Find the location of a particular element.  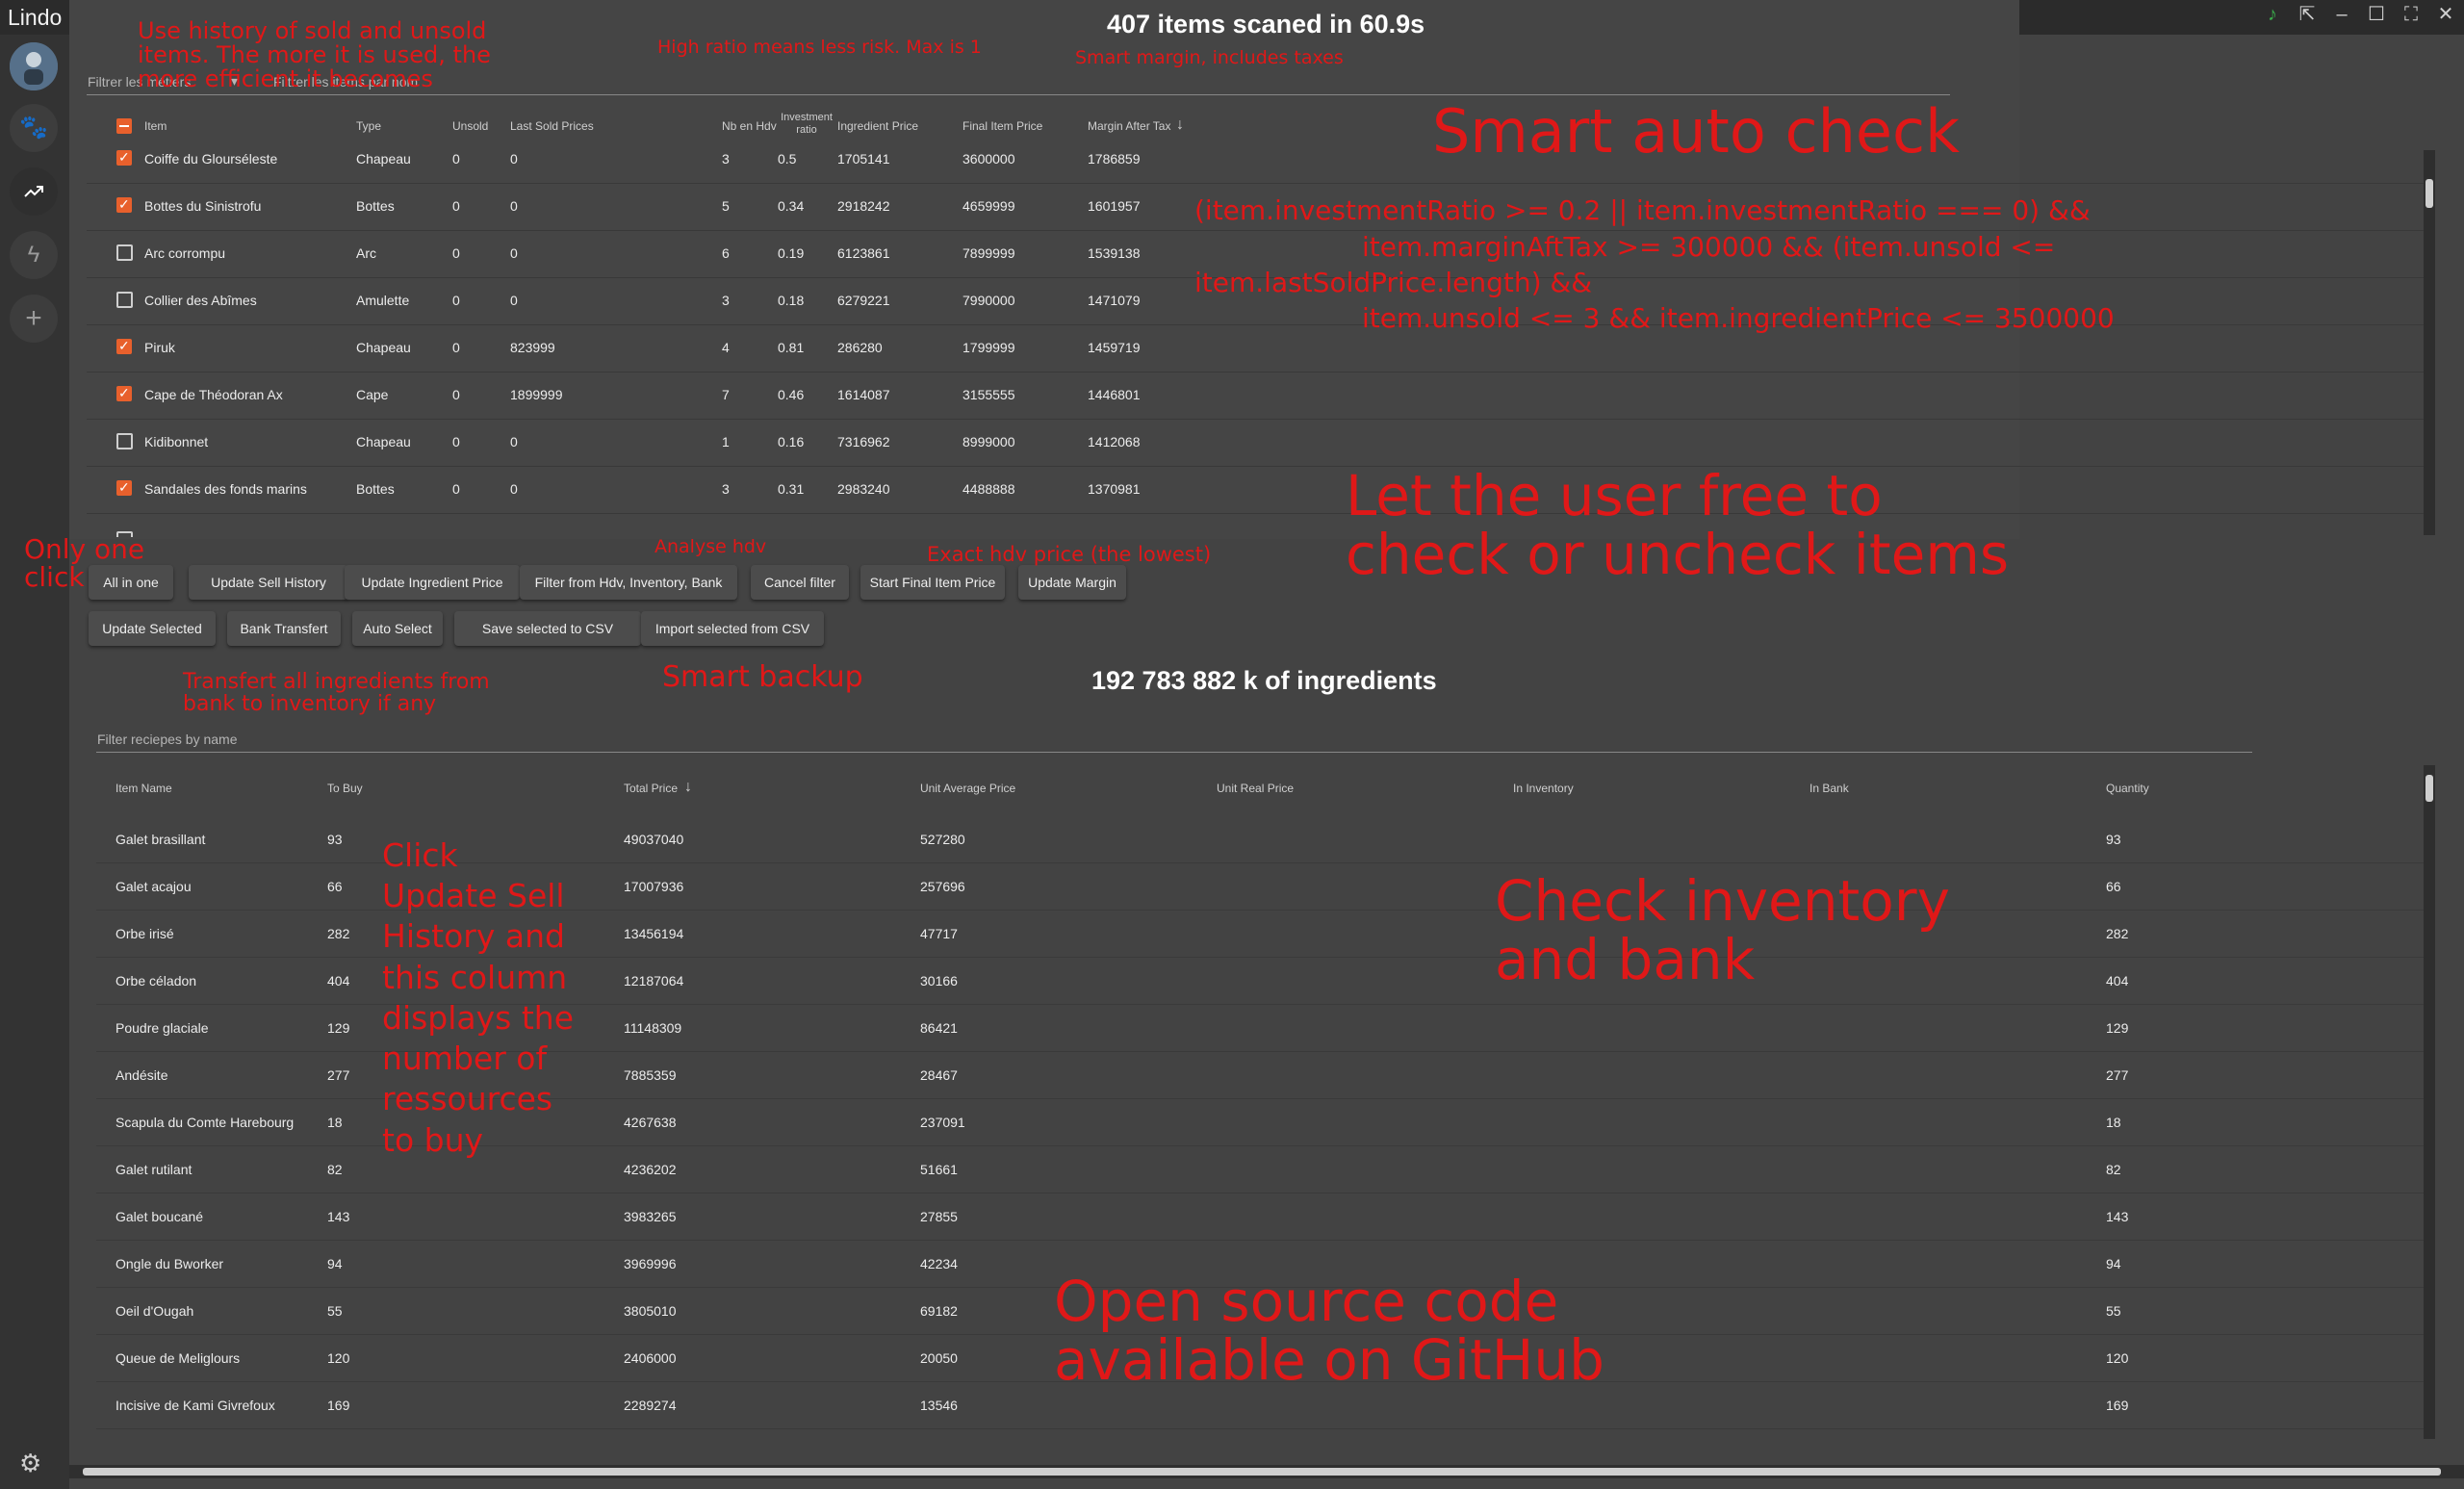

cell-name: Orbe céladon is located at coordinates (156, 980).